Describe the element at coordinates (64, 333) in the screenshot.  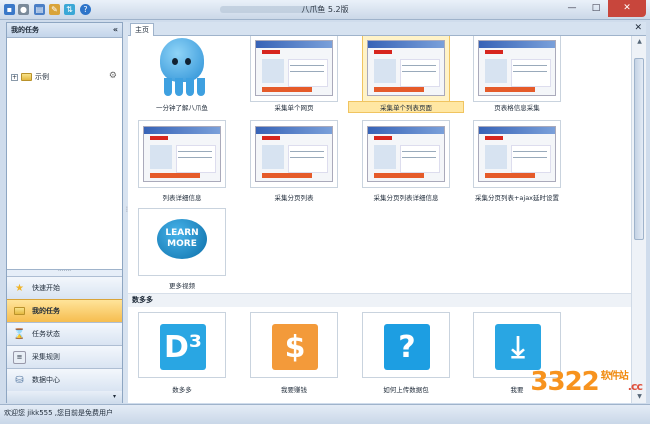
I see `nav-task-status: ⌛ 任务状态` at that location.